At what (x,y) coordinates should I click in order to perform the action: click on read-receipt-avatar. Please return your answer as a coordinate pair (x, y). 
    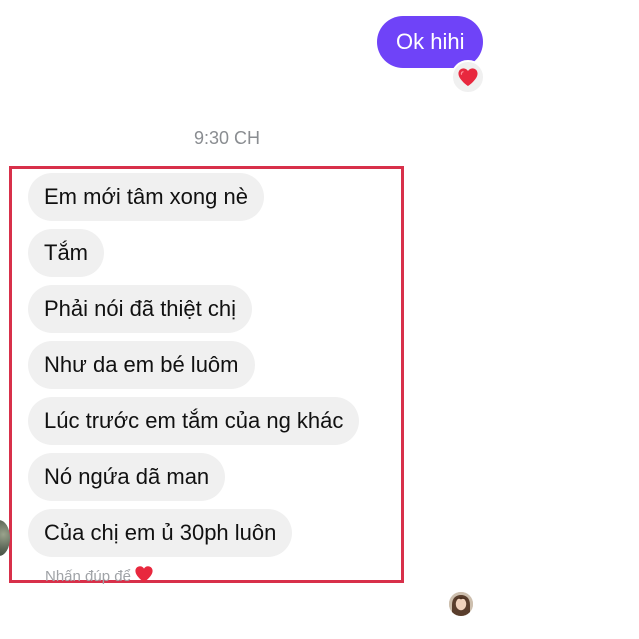
    Looking at the image, I should click on (461, 604).